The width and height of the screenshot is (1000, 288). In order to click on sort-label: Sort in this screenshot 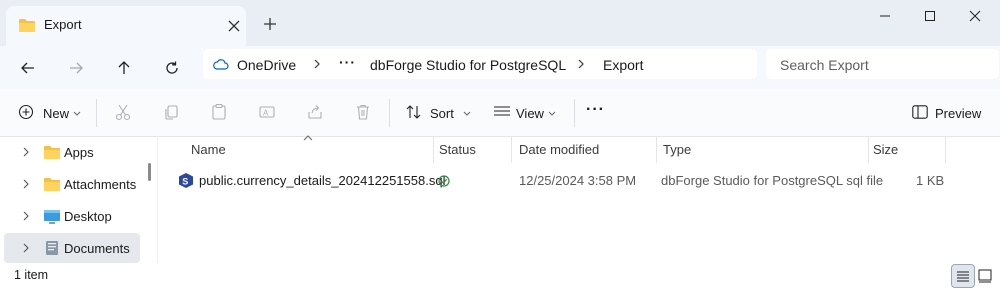, I will do `click(442, 113)`.